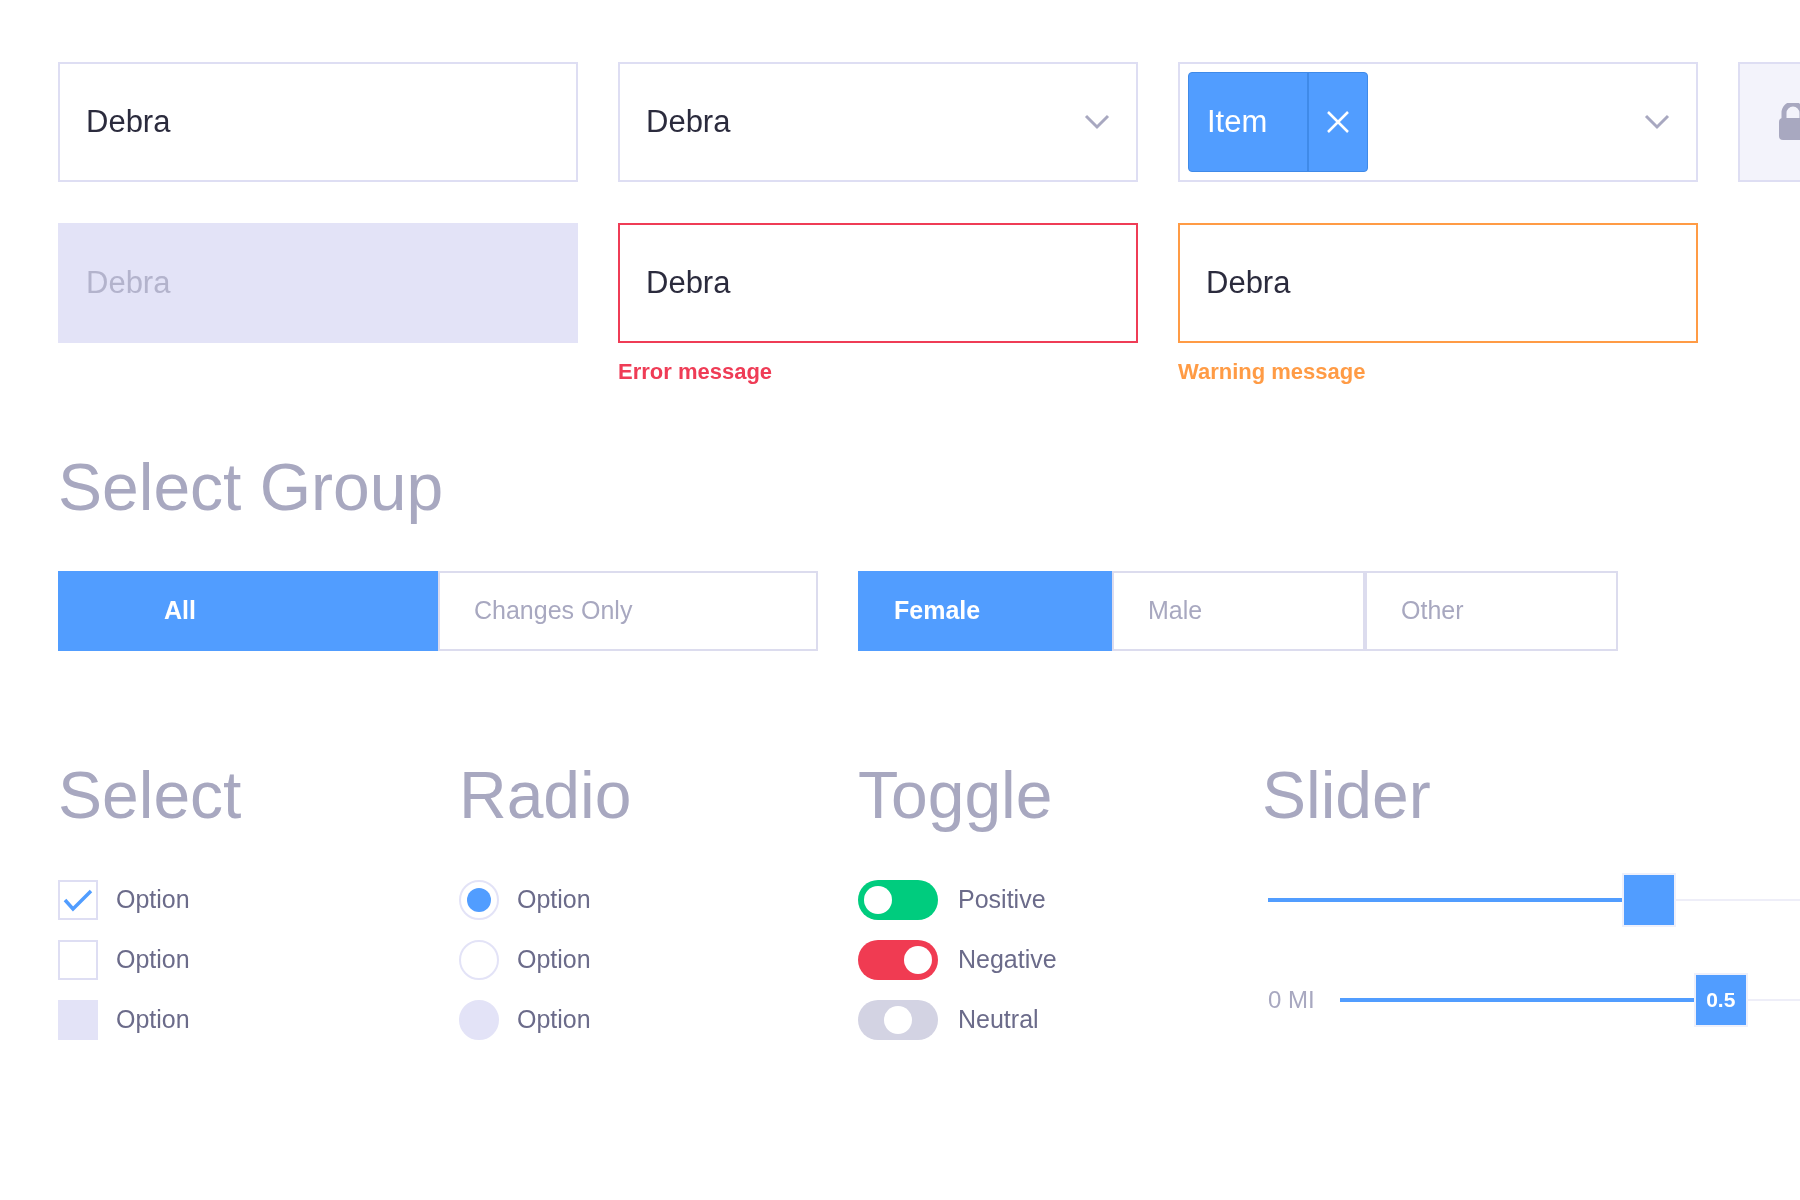  What do you see at coordinates (985, 611) in the screenshot?
I see `segment-tab: Female` at bounding box center [985, 611].